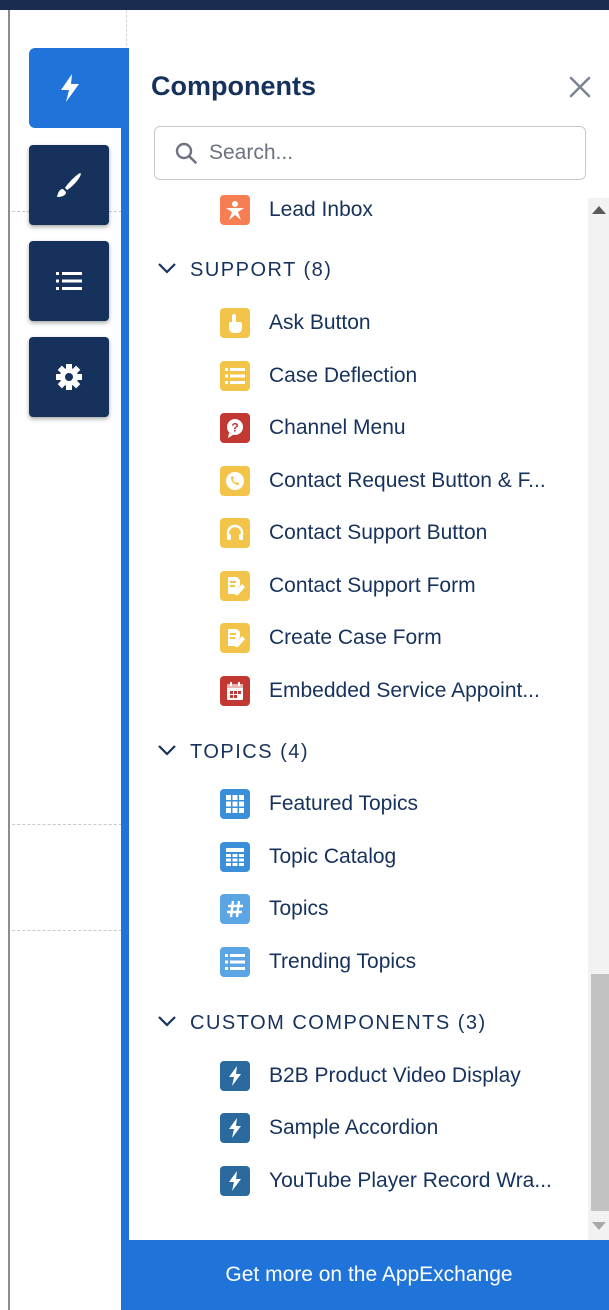 This screenshot has width=609, height=1310. Describe the element at coordinates (235, 804) in the screenshot. I see `grid-icon` at that location.